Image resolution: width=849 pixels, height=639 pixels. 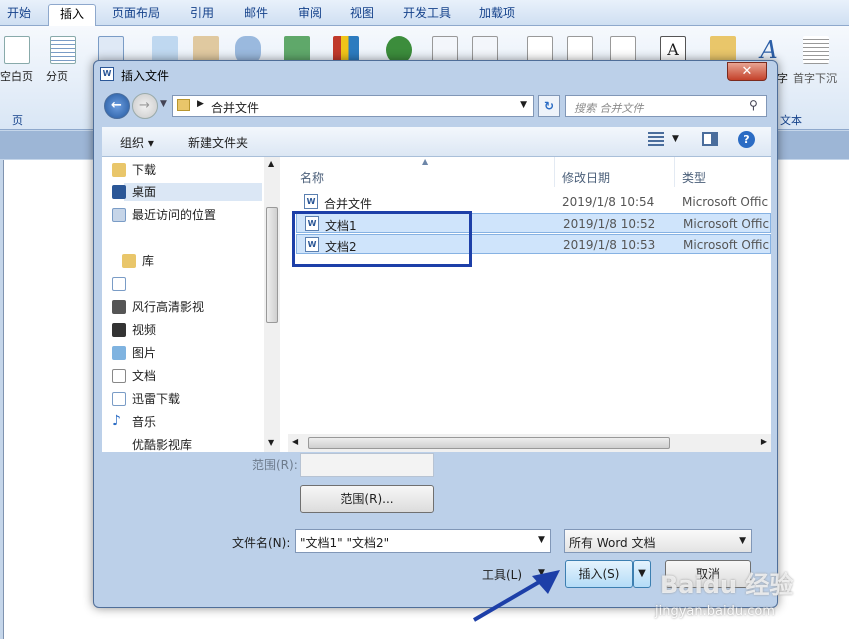 What do you see at coordinates (138, 261) in the screenshot?
I see `nav-item-libraries: 库` at bounding box center [138, 261].